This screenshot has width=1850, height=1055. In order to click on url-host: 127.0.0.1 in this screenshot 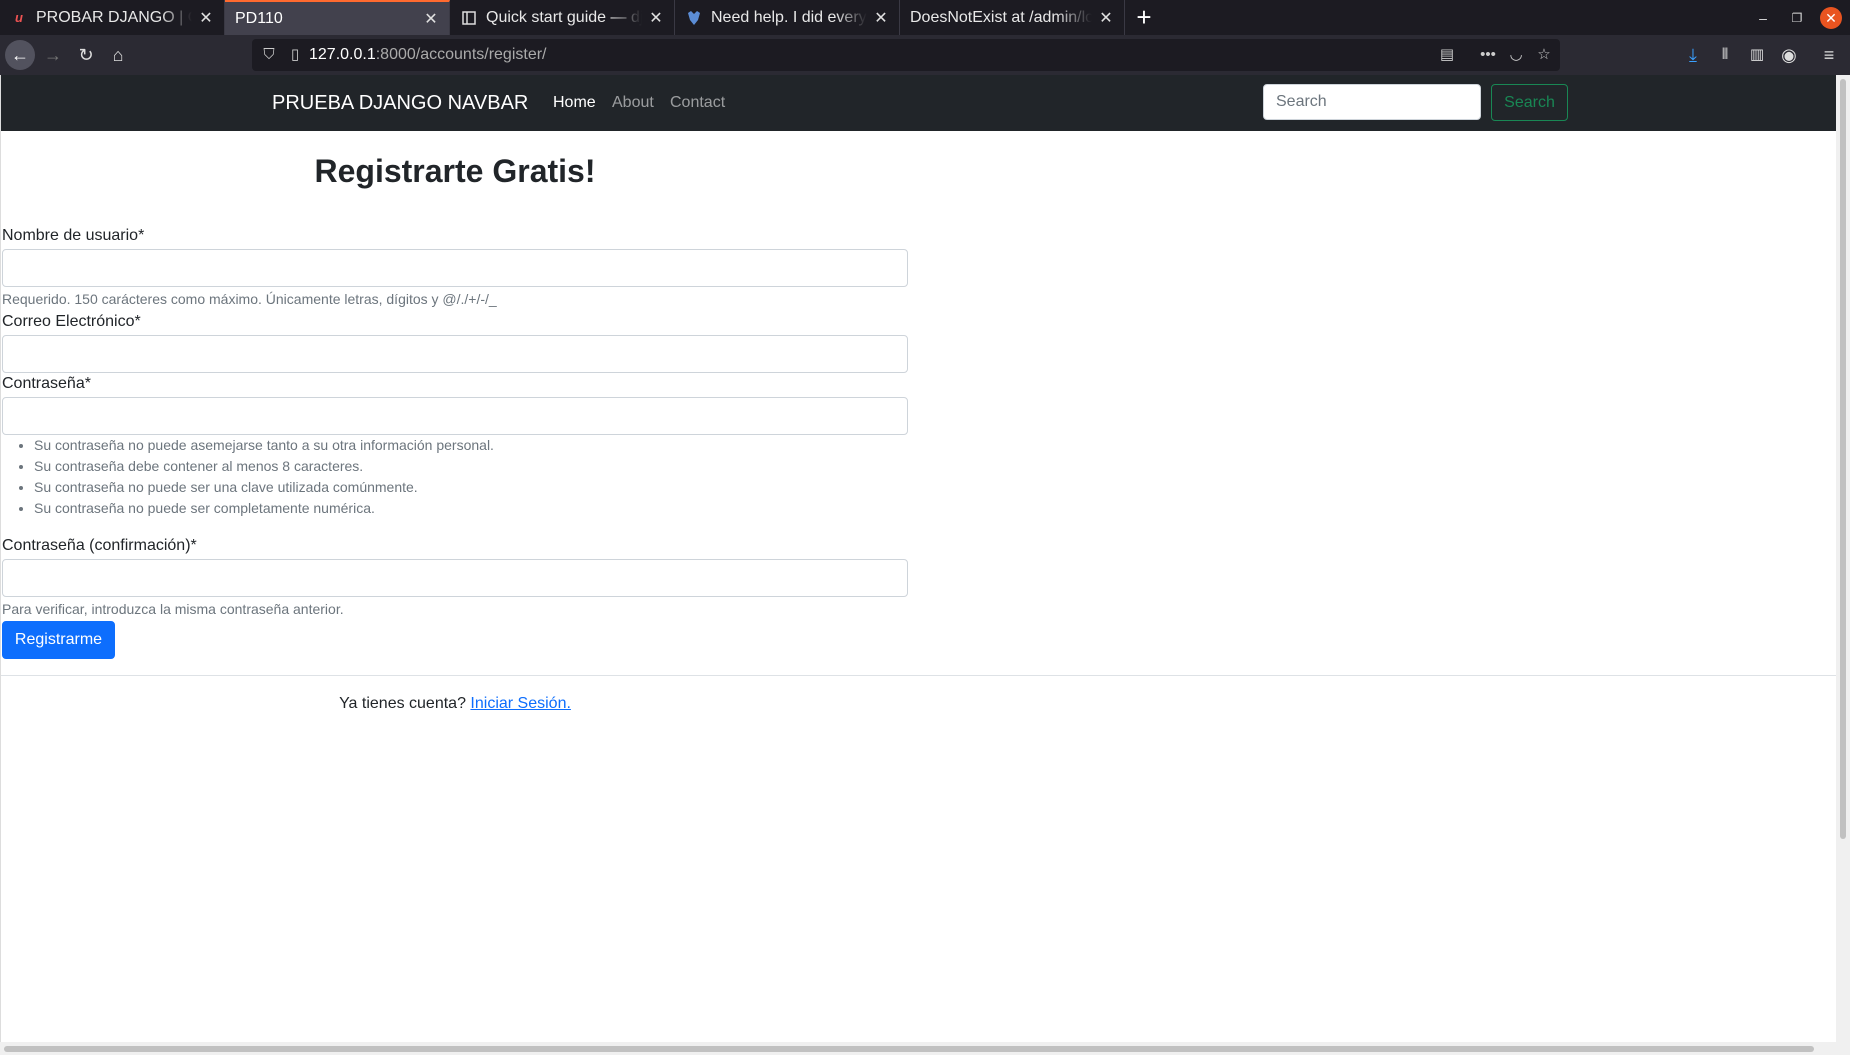, I will do `click(342, 54)`.